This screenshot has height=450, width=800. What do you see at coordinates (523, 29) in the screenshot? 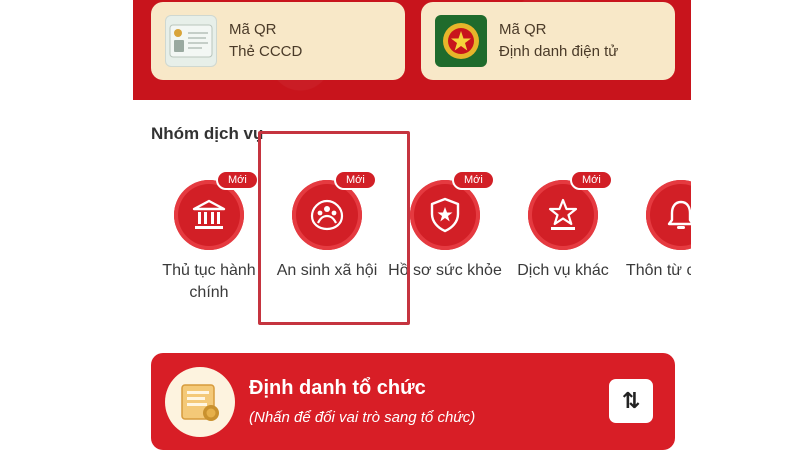
I see `qr-card-dinh-danh-title: Mã QR` at bounding box center [523, 29].